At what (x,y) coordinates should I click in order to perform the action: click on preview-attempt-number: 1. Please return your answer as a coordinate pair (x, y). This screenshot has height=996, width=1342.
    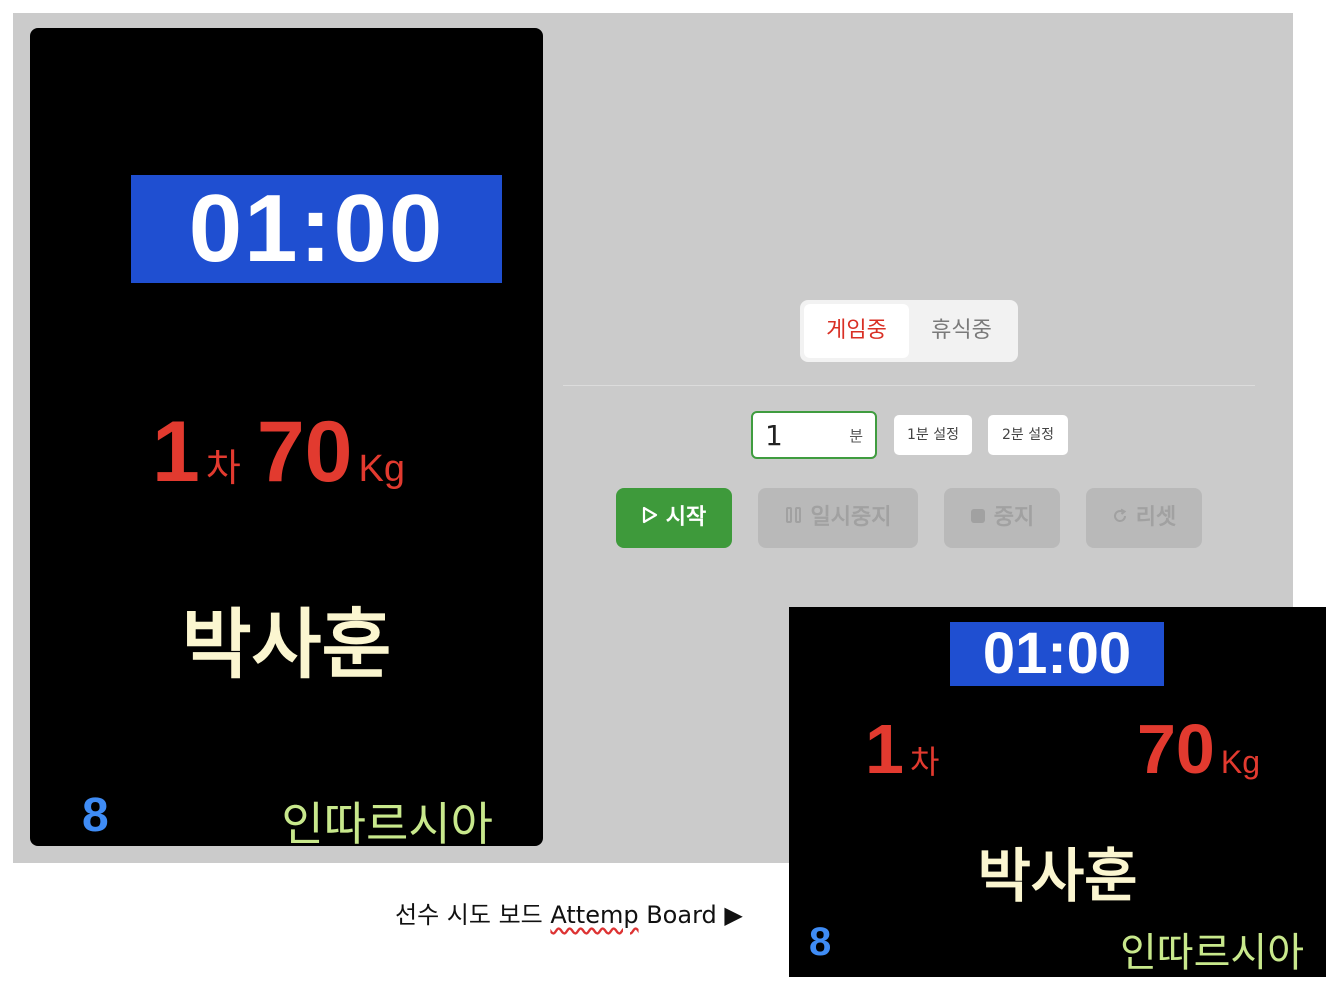
    Looking at the image, I should click on (884, 749).